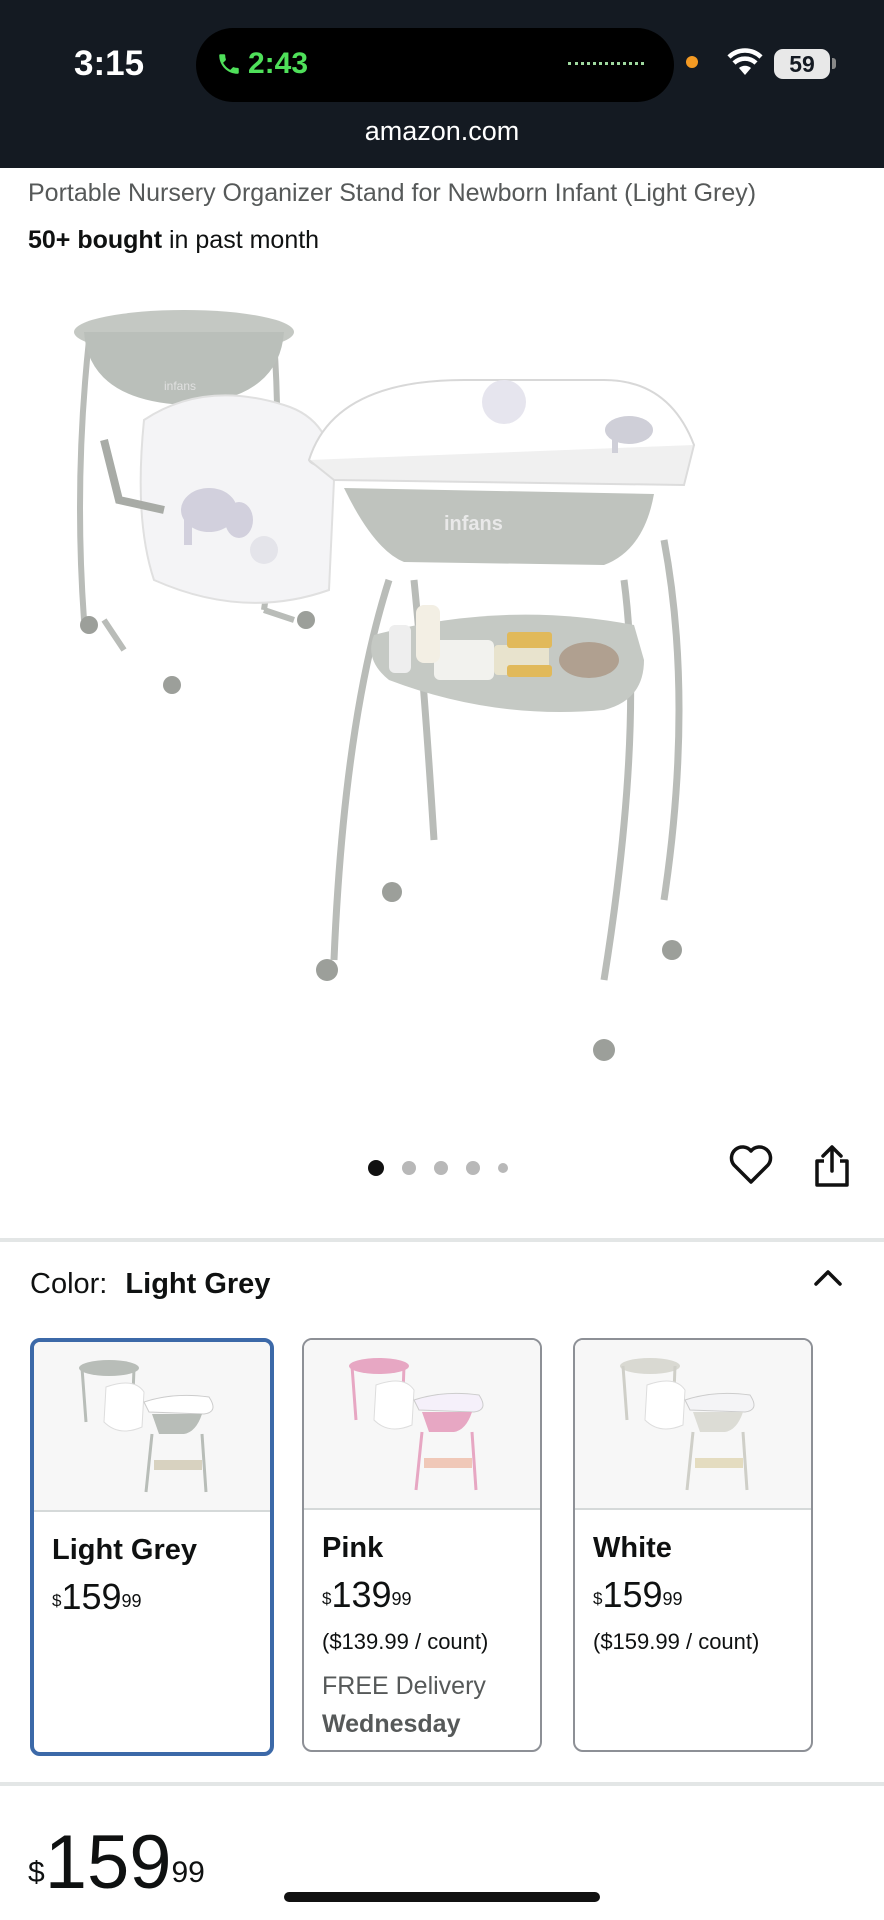 Image resolution: width=884 pixels, height=1920 pixels. Describe the element at coordinates (442, 131) in the screenshot. I see `url-bar: amazon.com` at that location.